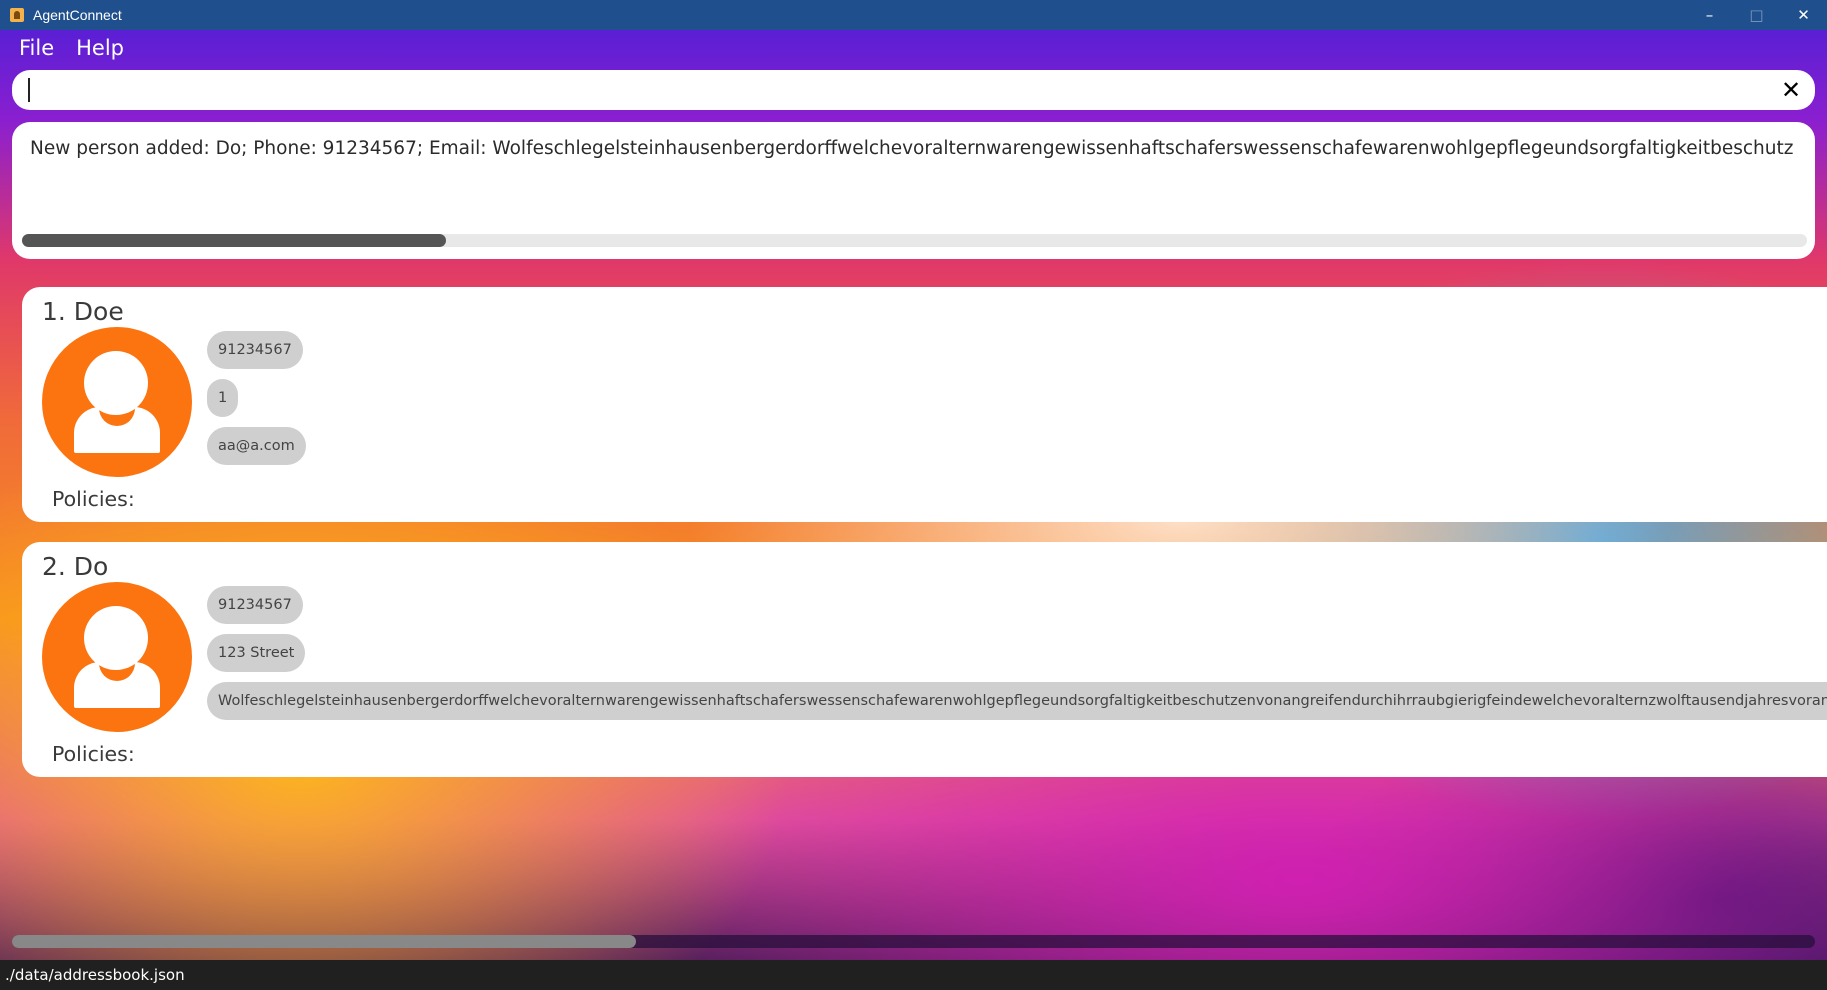 The width and height of the screenshot is (1827, 990). What do you see at coordinates (324, 941) in the screenshot?
I see `list-scrollbar-thumb` at bounding box center [324, 941].